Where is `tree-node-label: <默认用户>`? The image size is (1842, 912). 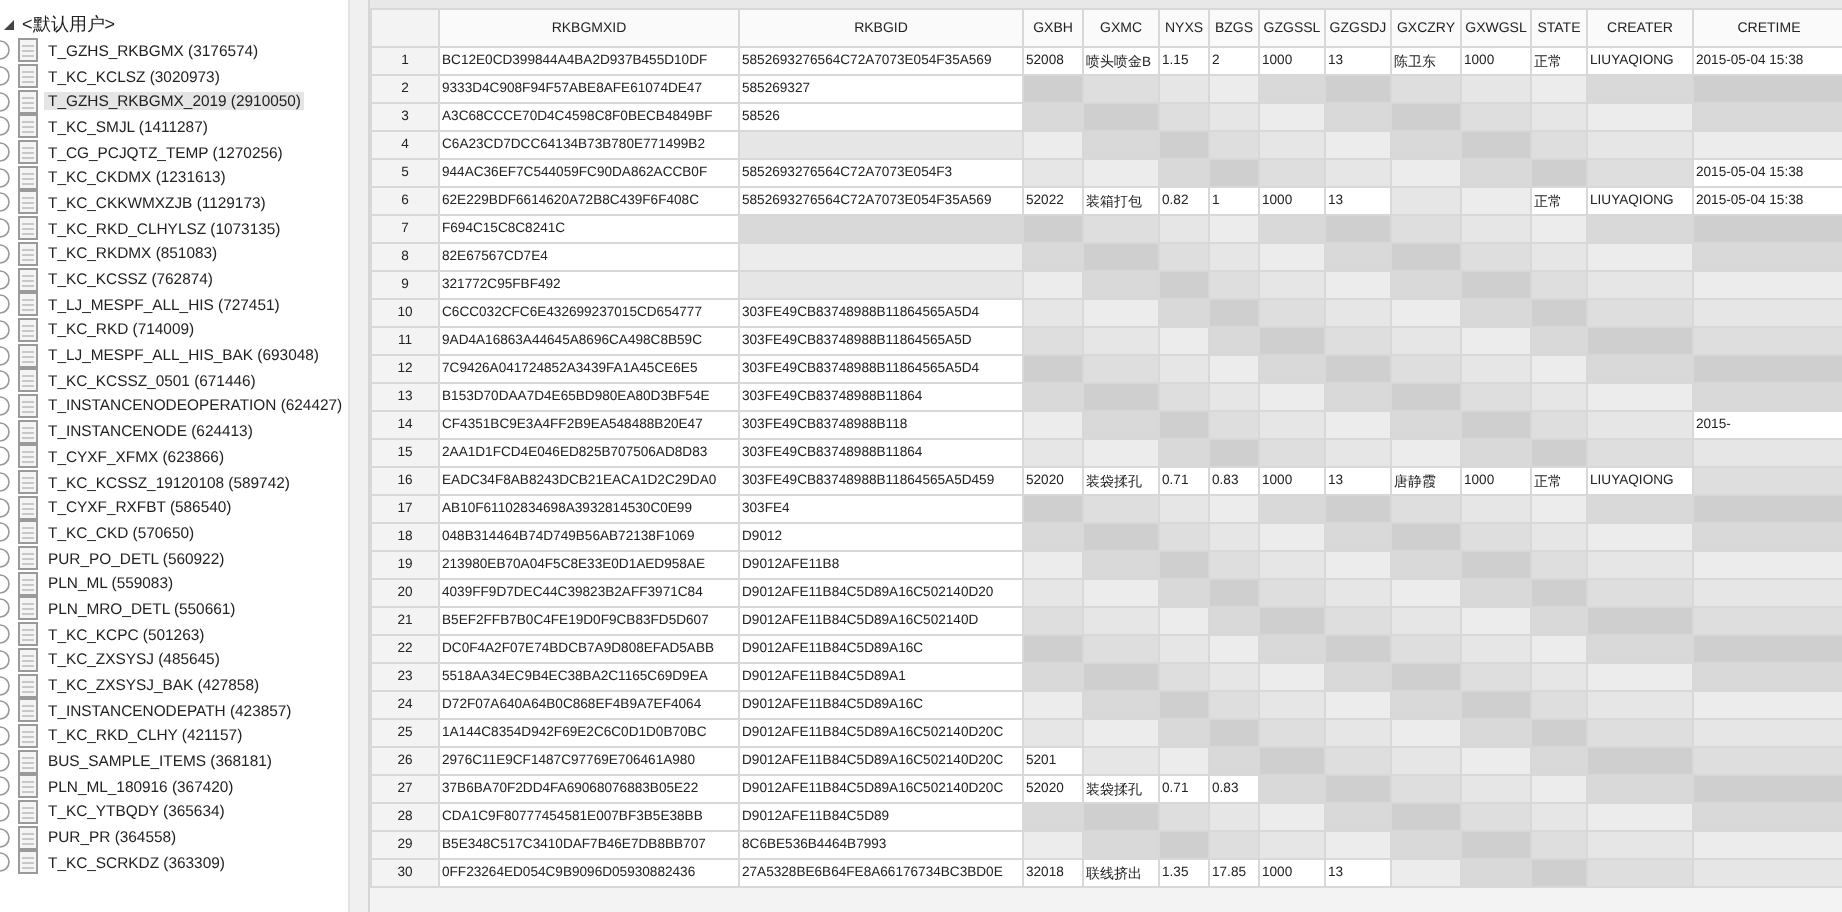
tree-node-label: <默认用户> is located at coordinates (69, 25).